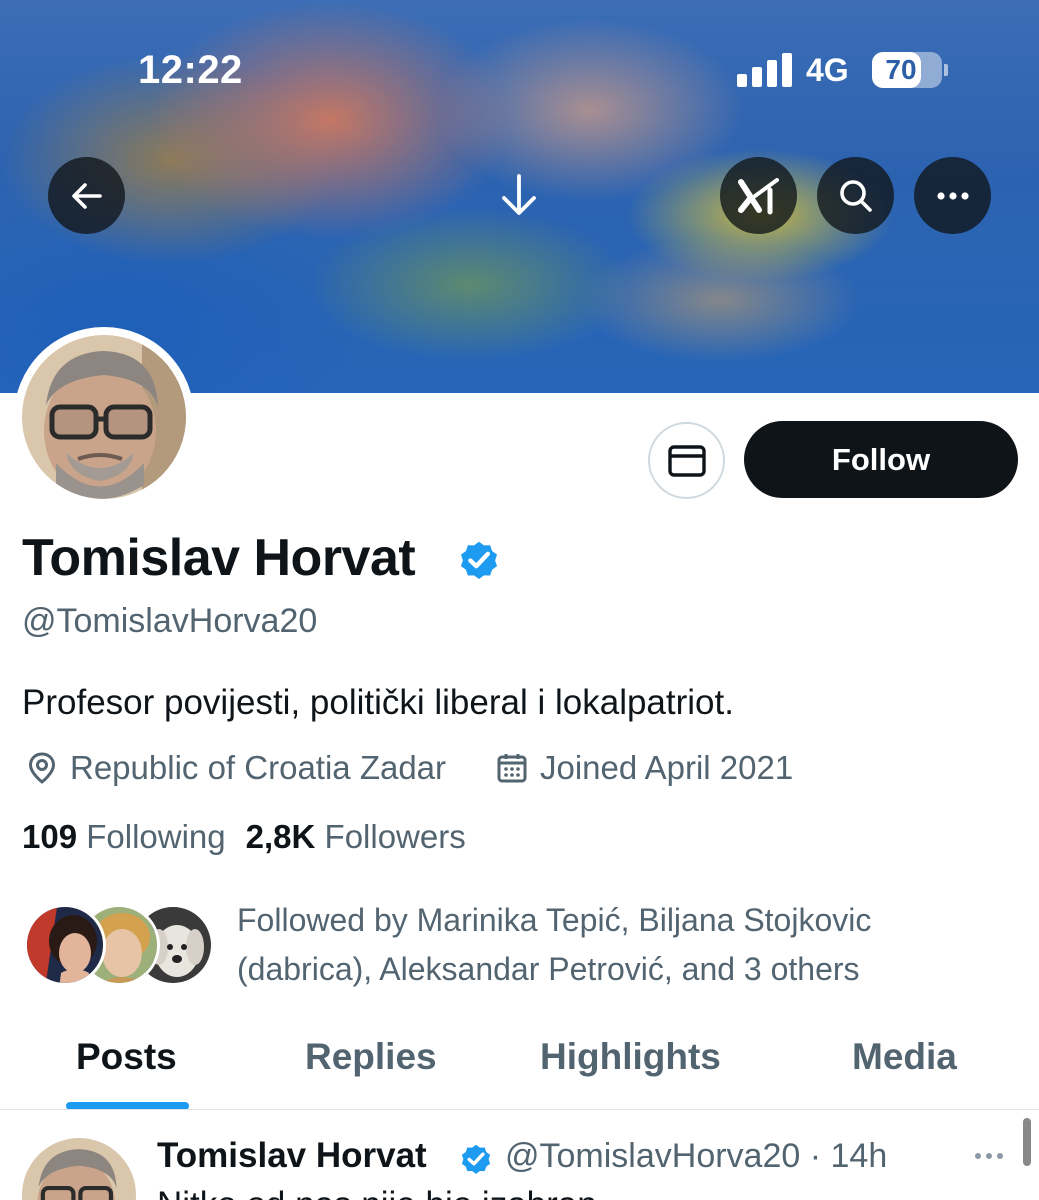  What do you see at coordinates (479, 560) in the screenshot?
I see `verified-badge-icon` at bounding box center [479, 560].